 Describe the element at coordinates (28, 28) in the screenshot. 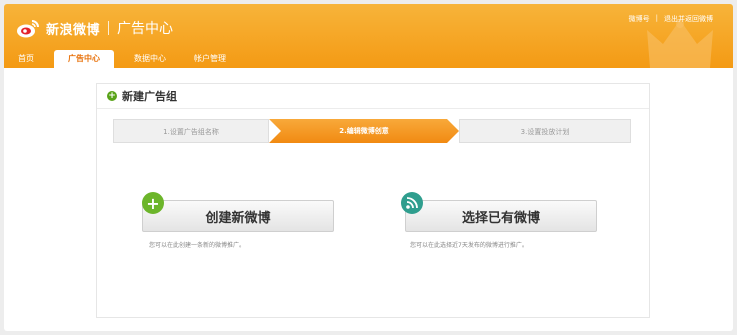

I see `weibo-logo-icon` at that location.